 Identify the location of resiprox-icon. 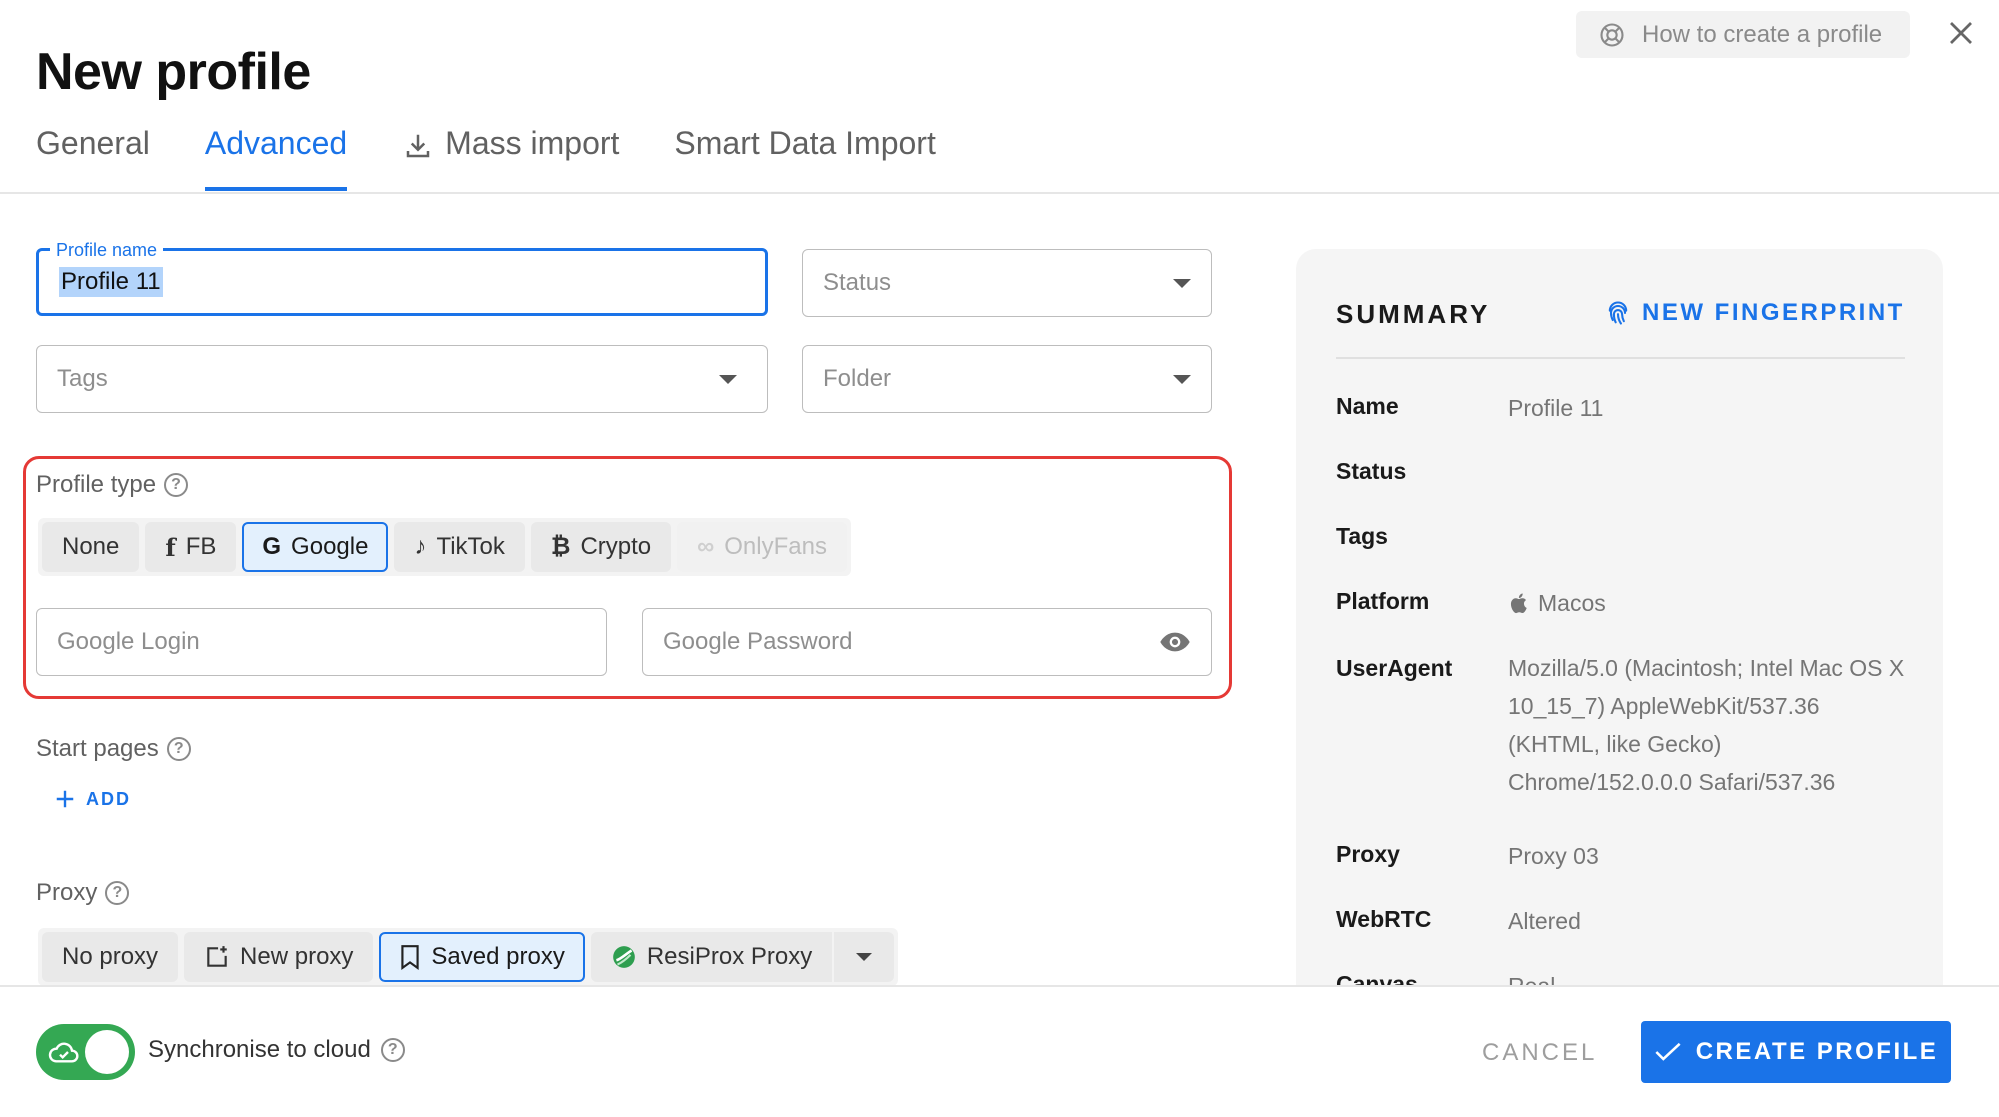
(623, 957).